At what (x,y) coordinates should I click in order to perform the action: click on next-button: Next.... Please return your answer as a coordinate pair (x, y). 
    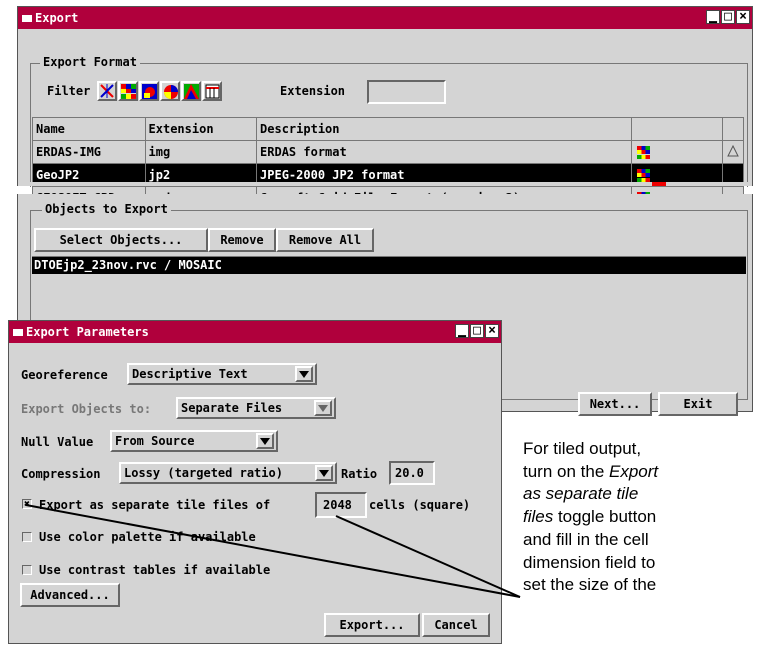
    Looking at the image, I should click on (615, 404).